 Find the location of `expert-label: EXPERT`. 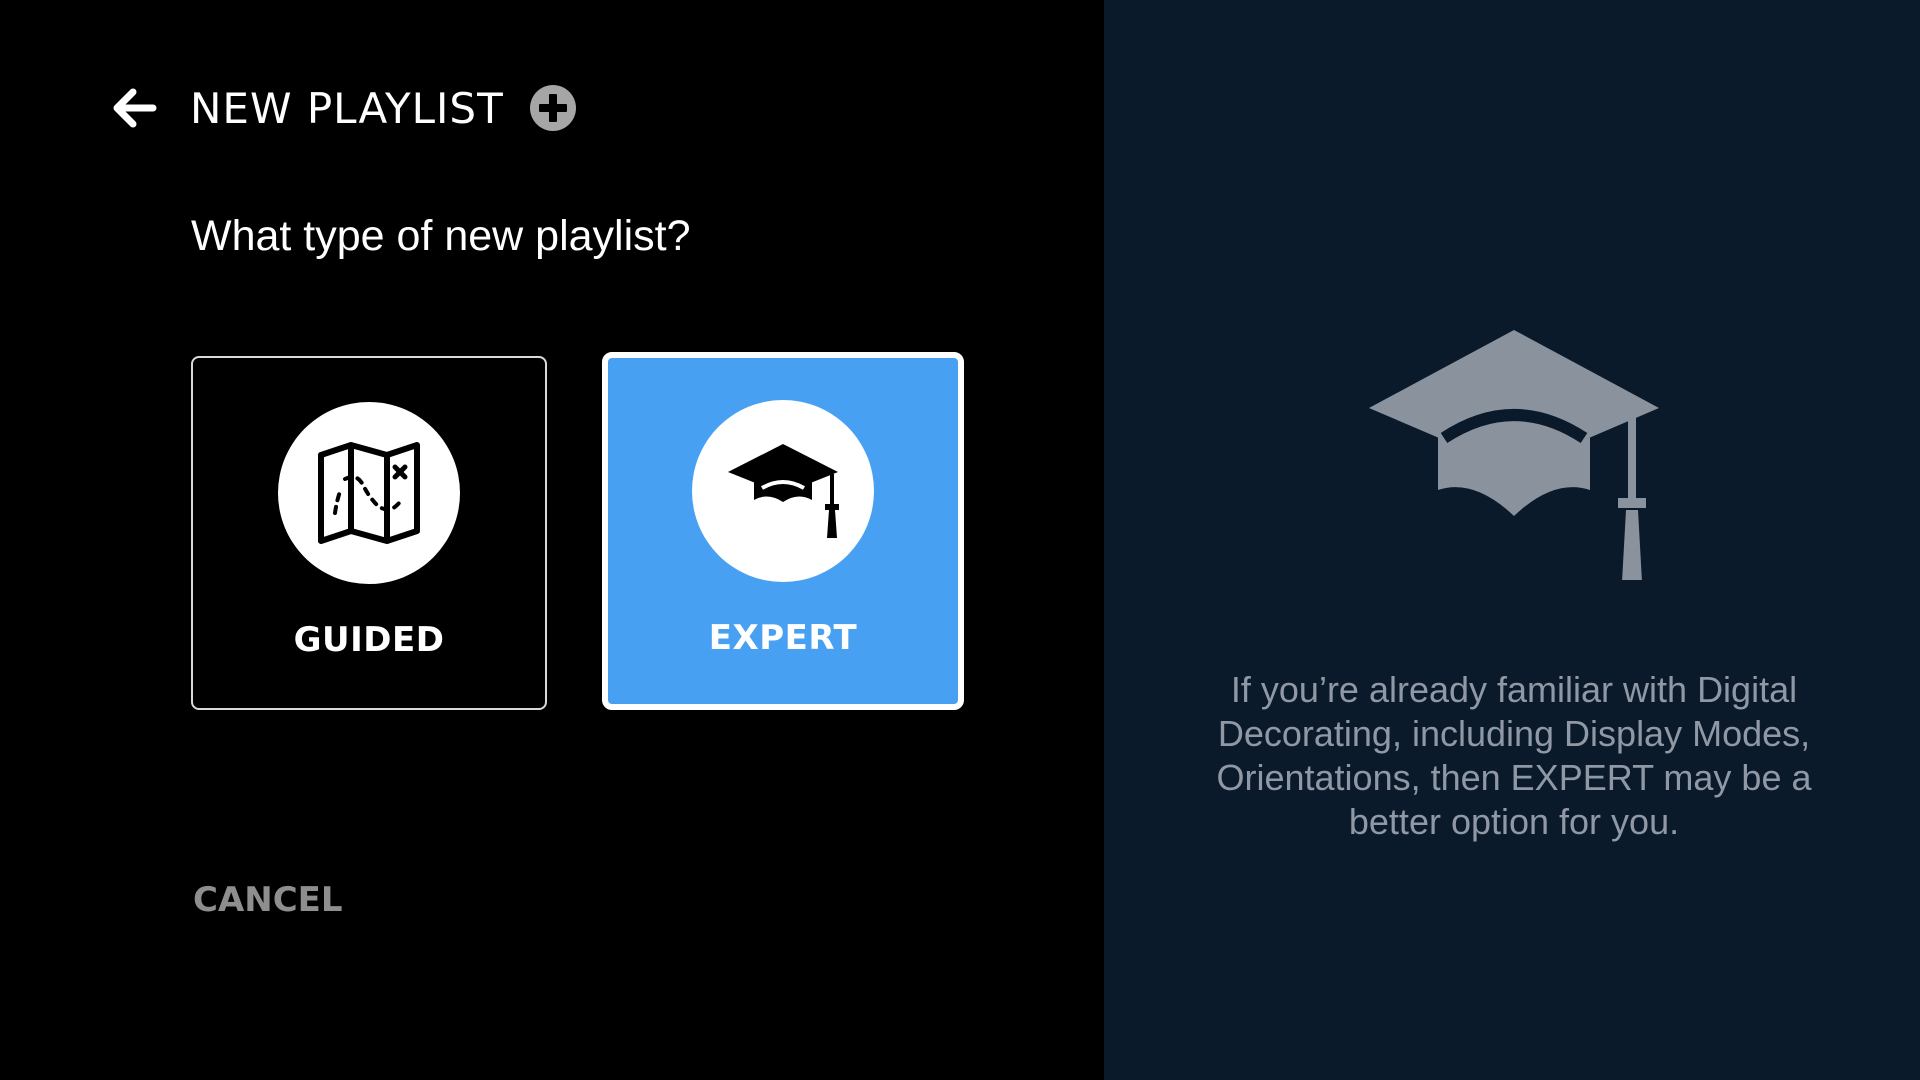

expert-label: EXPERT is located at coordinates (783, 638).